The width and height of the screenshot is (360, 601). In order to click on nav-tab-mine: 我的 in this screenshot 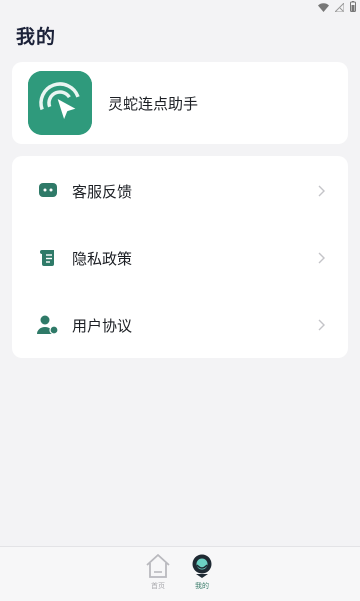, I will do `click(202, 574)`.